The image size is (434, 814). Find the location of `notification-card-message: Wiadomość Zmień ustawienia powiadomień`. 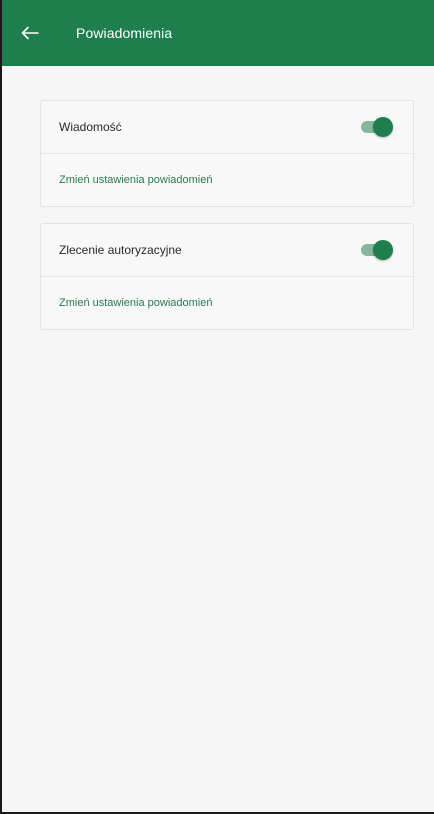

notification-card-message: Wiadomość Zmień ustawienia powiadomień is located at coordinates (227, 153).